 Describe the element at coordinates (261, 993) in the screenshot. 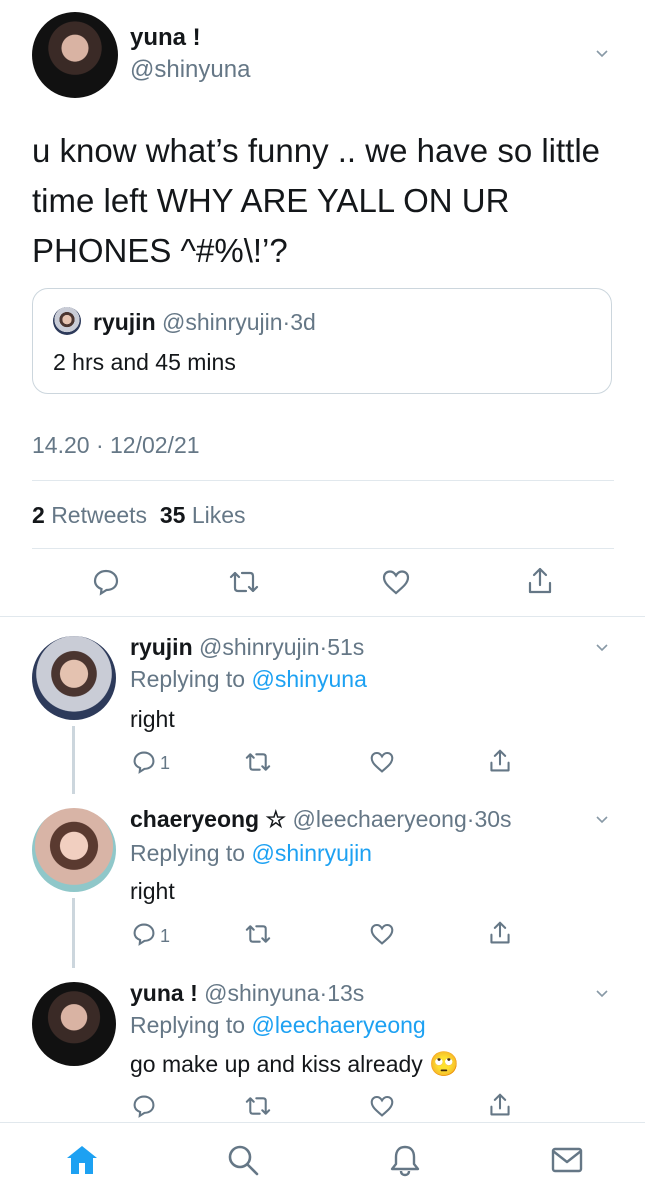

I see `reply-author-handle: @shinyuna` at that location.